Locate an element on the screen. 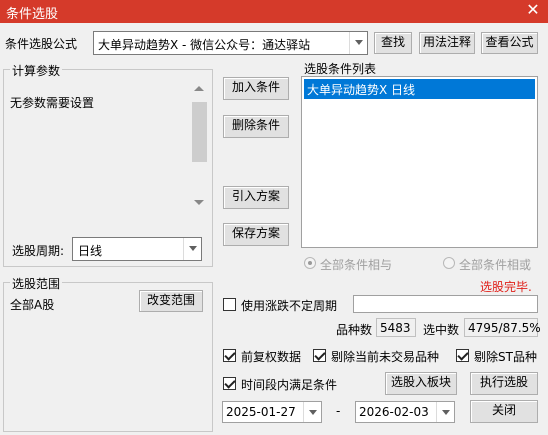 This screenshot has height=435, width=548. selected-value: 4795/87.5% is located at coordinates (504, 328).